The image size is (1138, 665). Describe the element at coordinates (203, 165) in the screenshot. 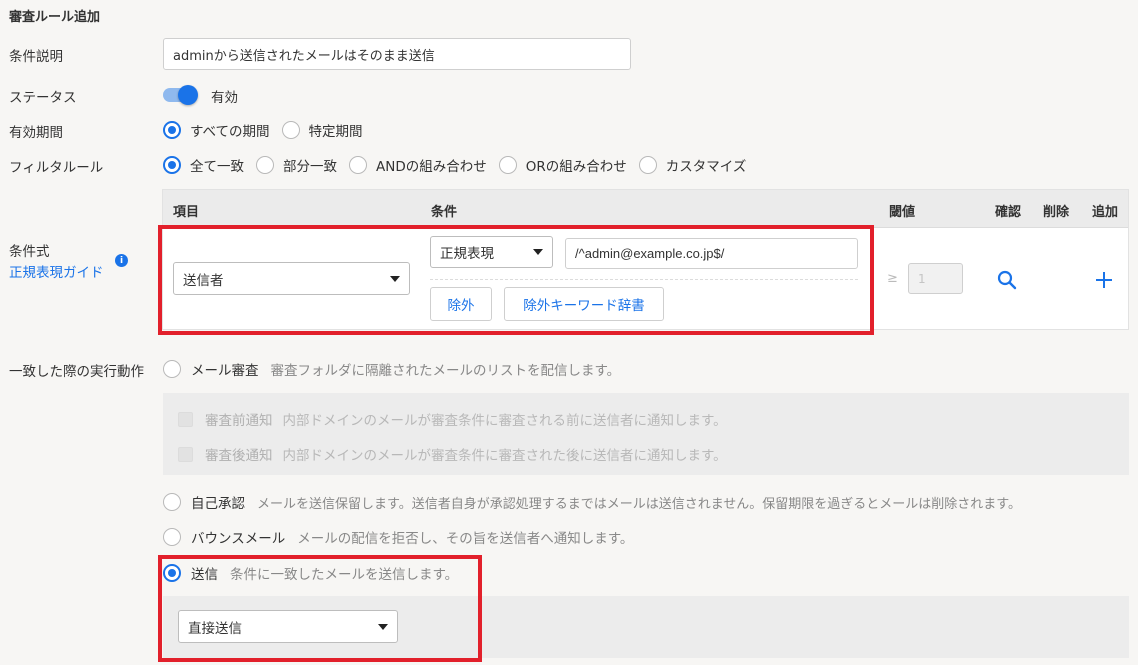

I see `filter-option-all-match: 全て一致` at that location.